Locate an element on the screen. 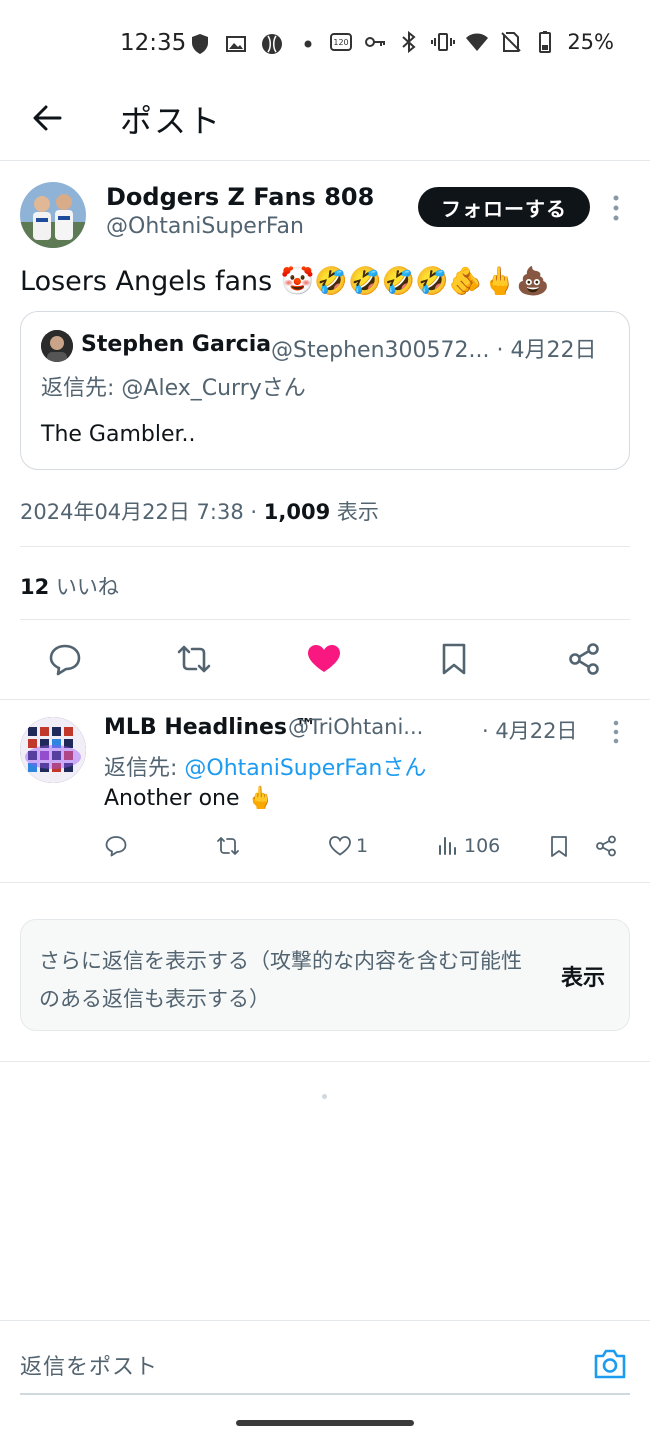  baseball-icon is located at coordinates (272, 44).